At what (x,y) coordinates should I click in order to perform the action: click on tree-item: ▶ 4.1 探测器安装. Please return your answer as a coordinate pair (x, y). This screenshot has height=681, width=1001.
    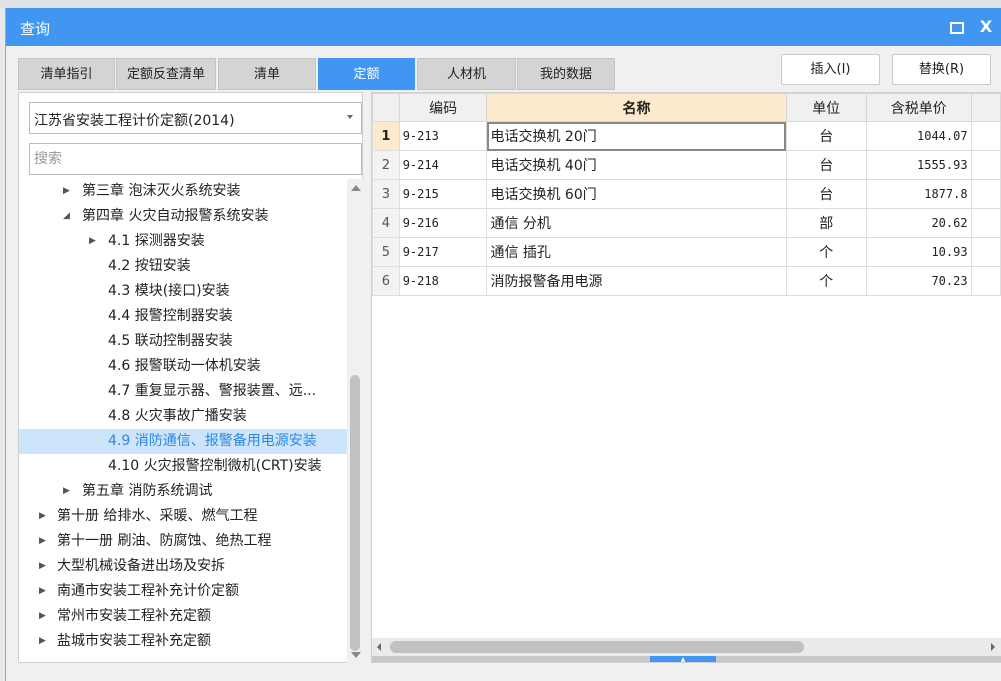
    Looking at the image, I should click on (183, 241).